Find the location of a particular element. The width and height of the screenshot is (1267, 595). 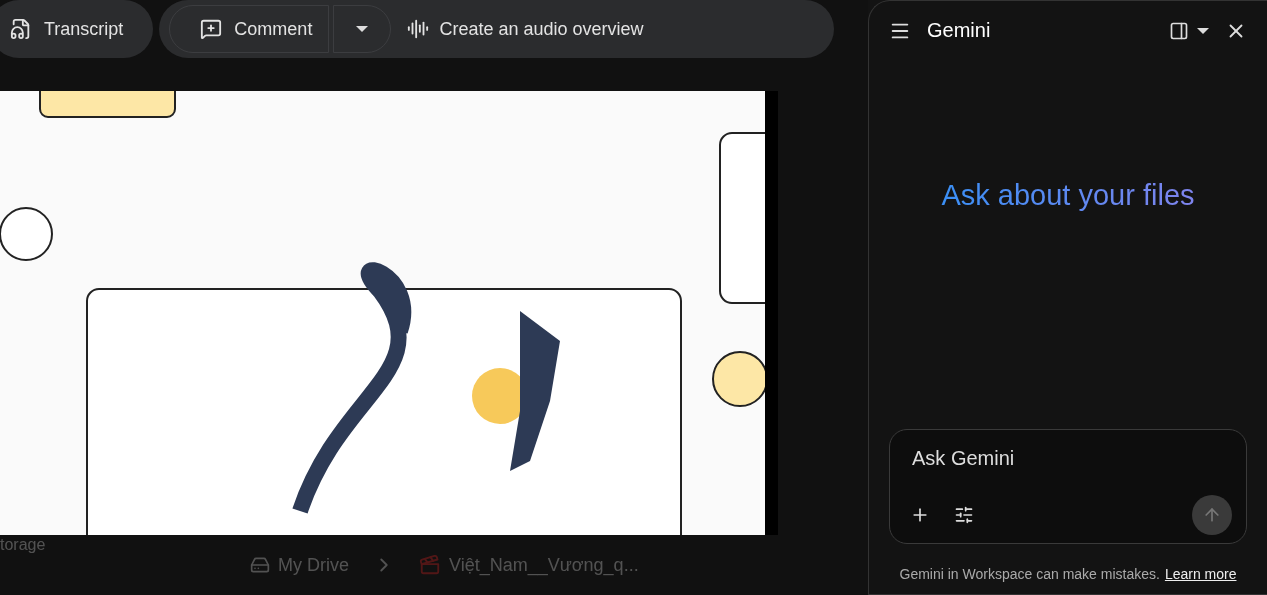

drive-icon is located at coordinates (260, 565).